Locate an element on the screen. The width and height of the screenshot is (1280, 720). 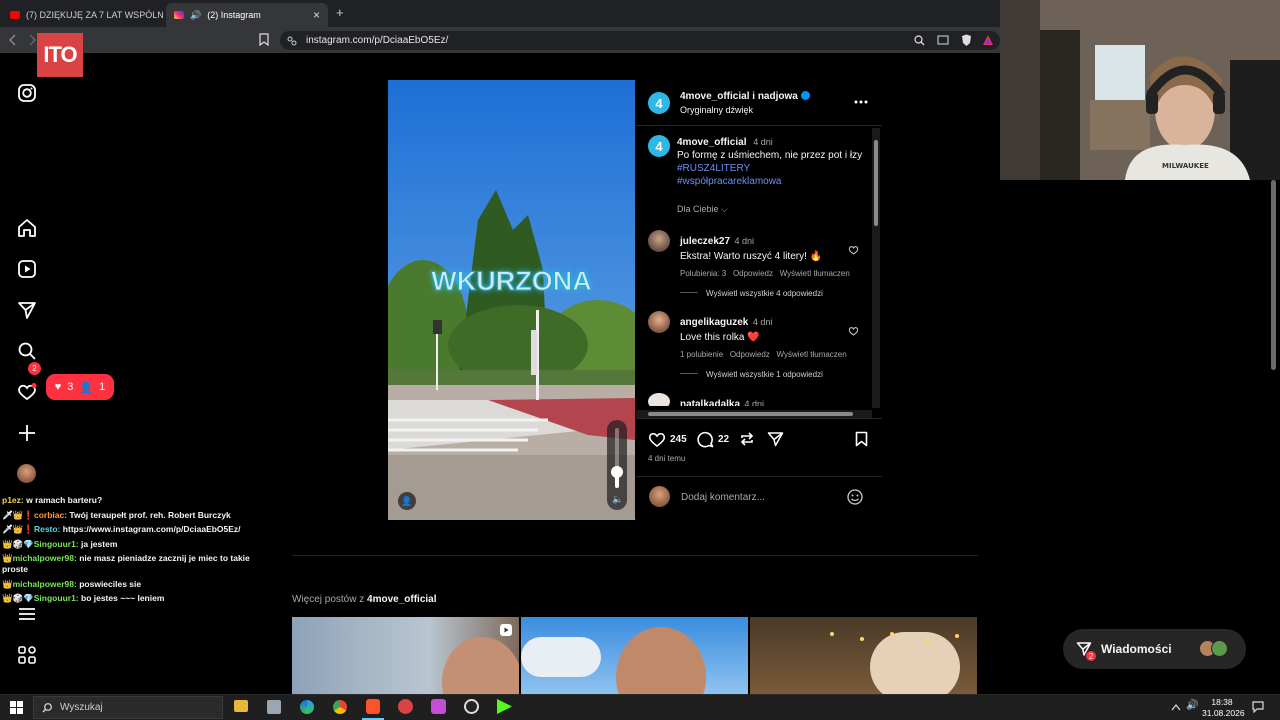
volume-icon: 🔈 is located at coordinates (617, 499).